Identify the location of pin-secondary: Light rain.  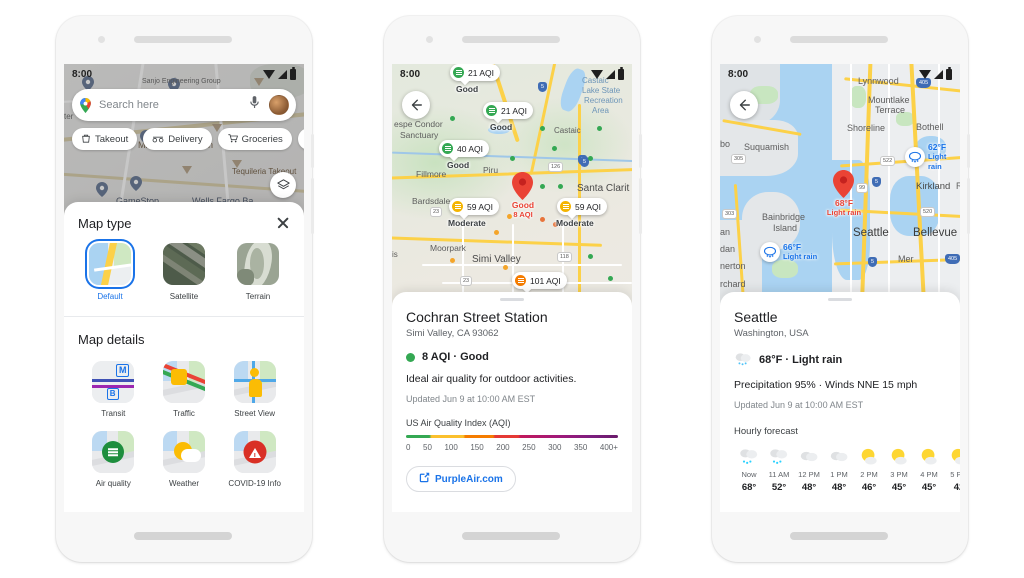
(844, 212).